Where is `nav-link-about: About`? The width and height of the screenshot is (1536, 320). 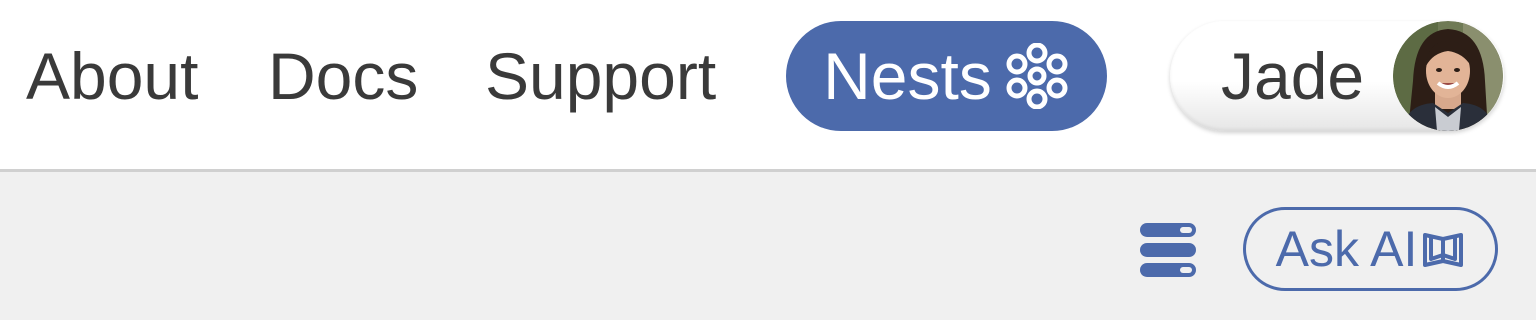
nav-link-about: About is located at coordinates (112, 76).